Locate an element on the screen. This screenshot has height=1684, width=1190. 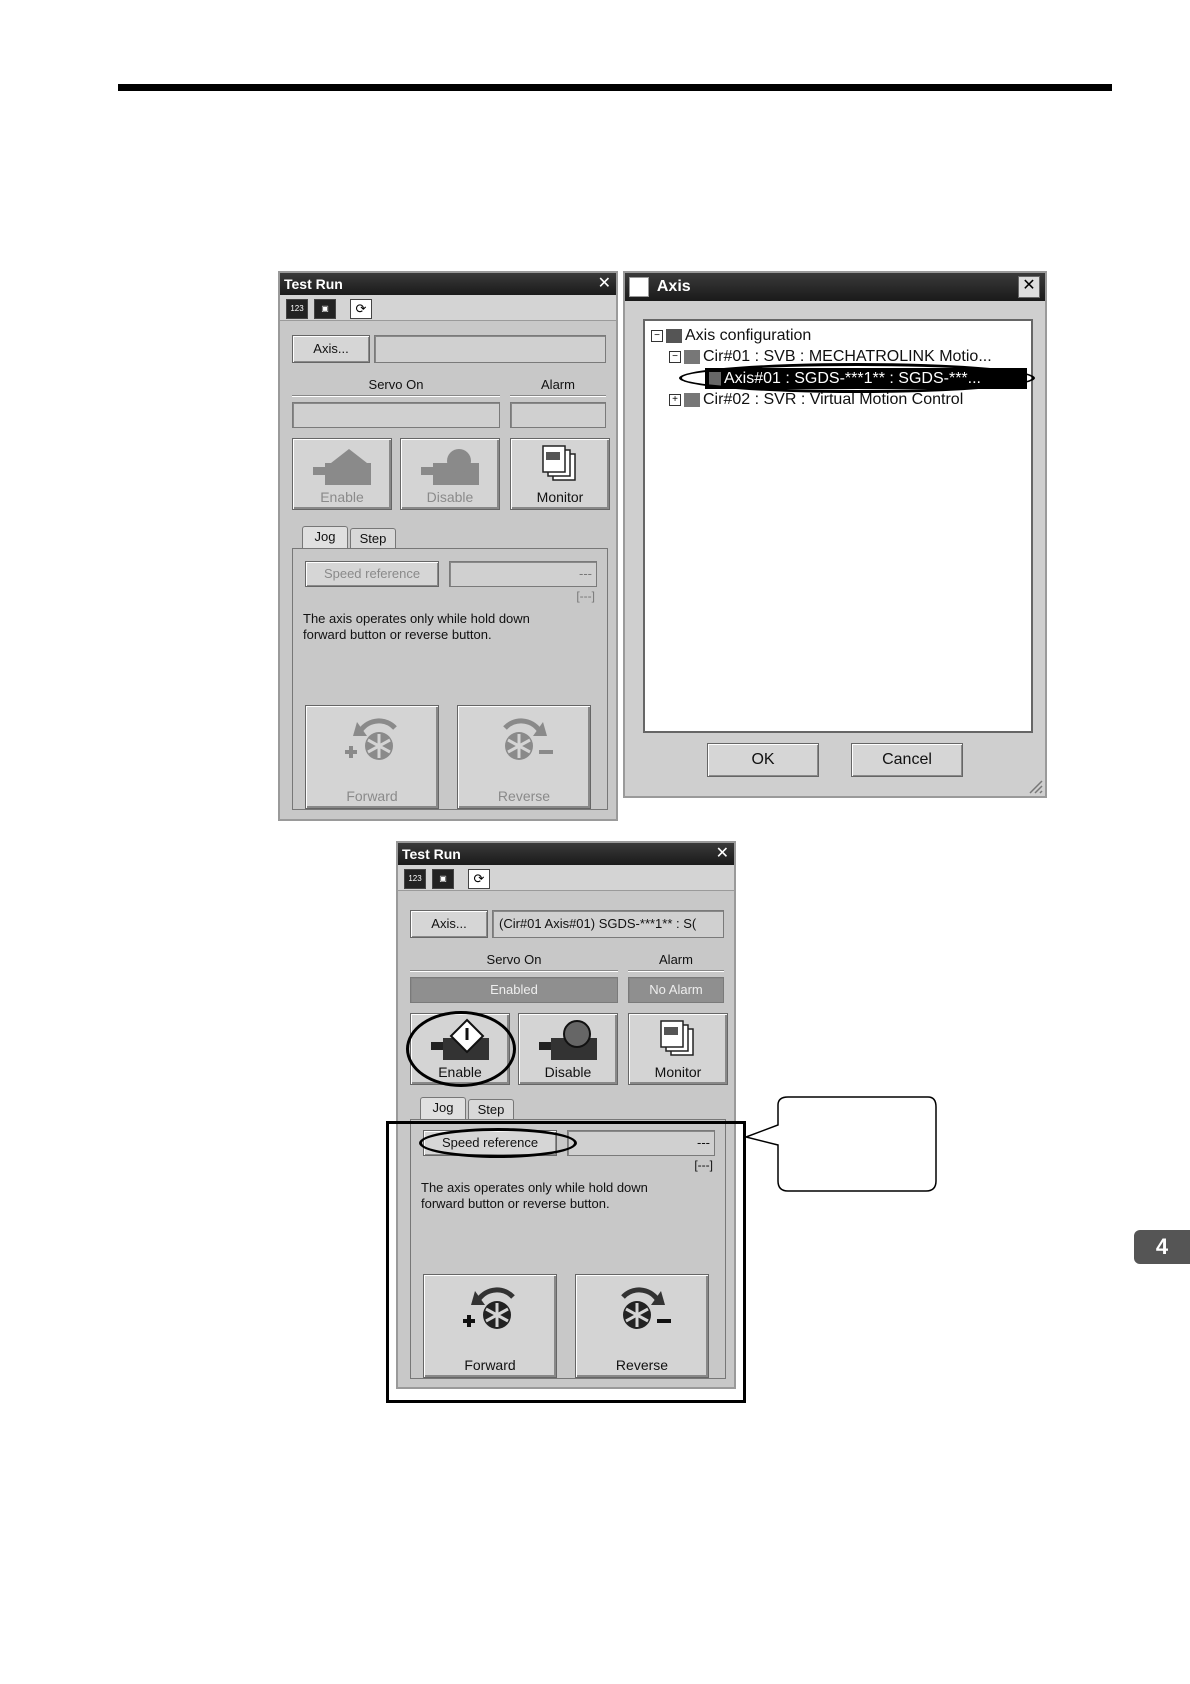
enable-button: Enable is located at coordinates (342, 474).